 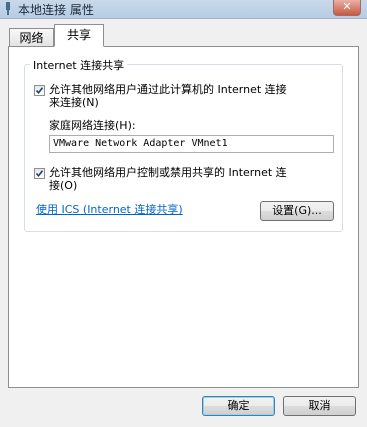 What do you see at coordinates (8, 8) in the screenshot?
I see `network-connection-icon` at bounding box center [8, 8].